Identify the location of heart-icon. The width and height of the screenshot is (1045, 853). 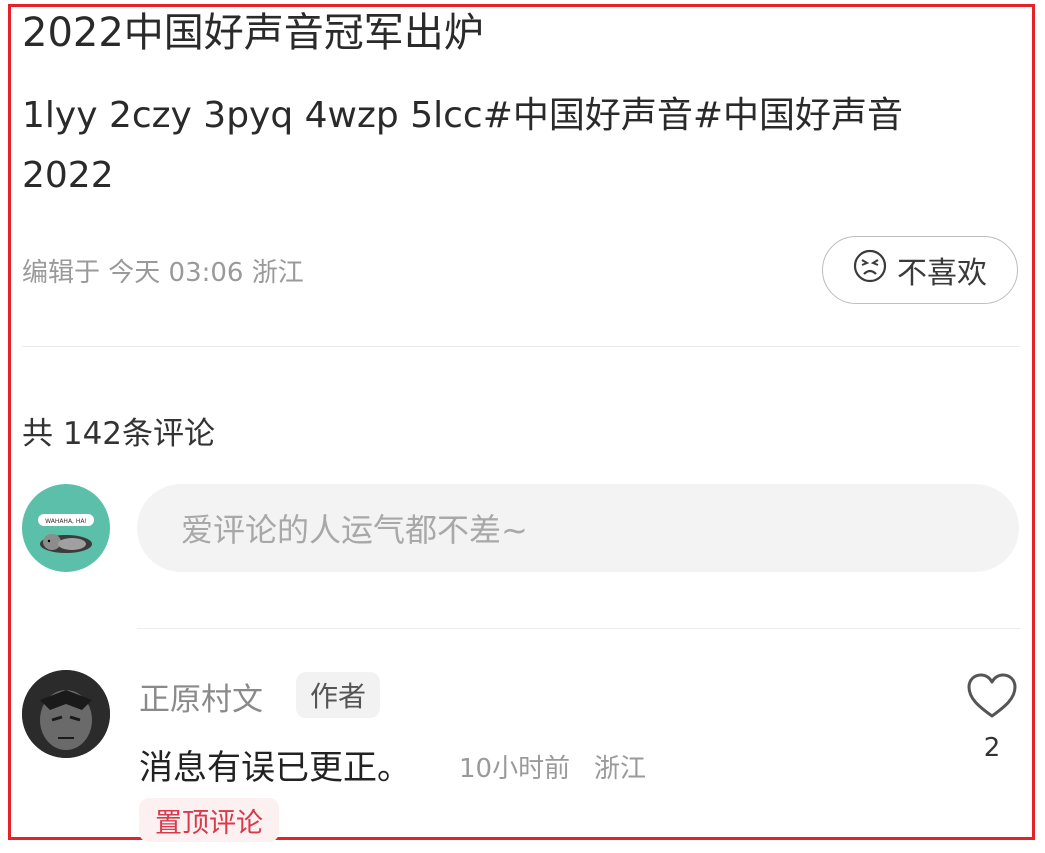
(992, 696).